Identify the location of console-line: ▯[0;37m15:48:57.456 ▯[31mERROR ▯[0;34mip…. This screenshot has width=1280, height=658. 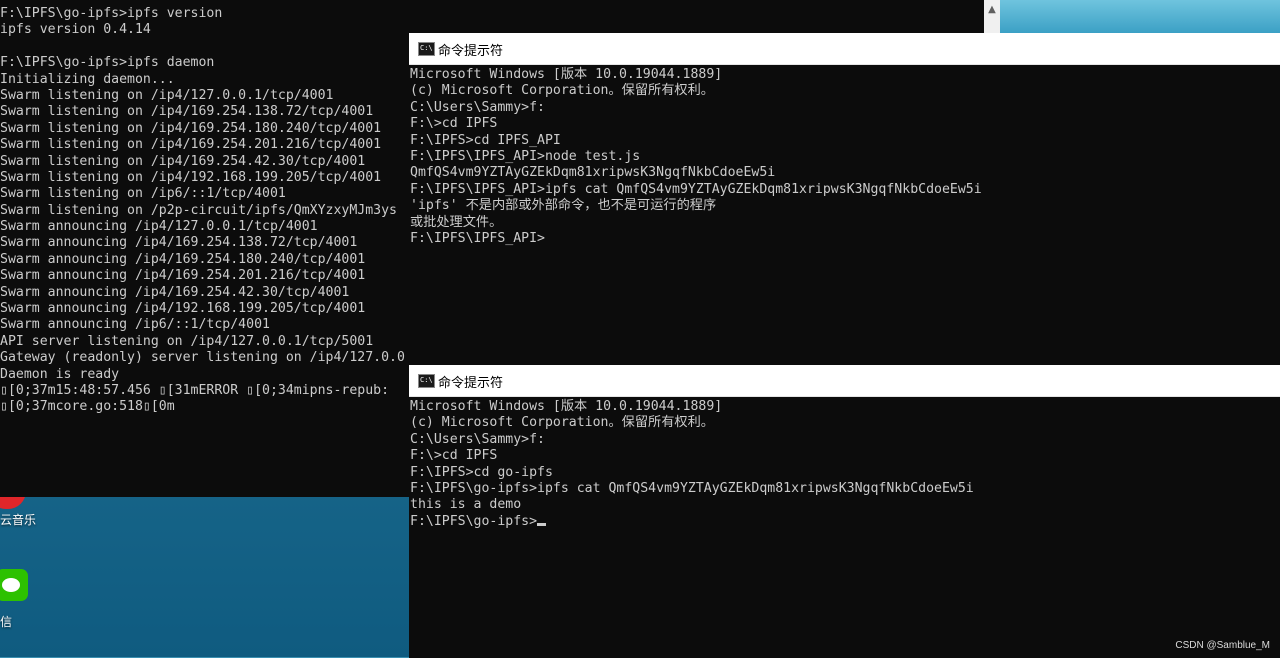
(195, 390).